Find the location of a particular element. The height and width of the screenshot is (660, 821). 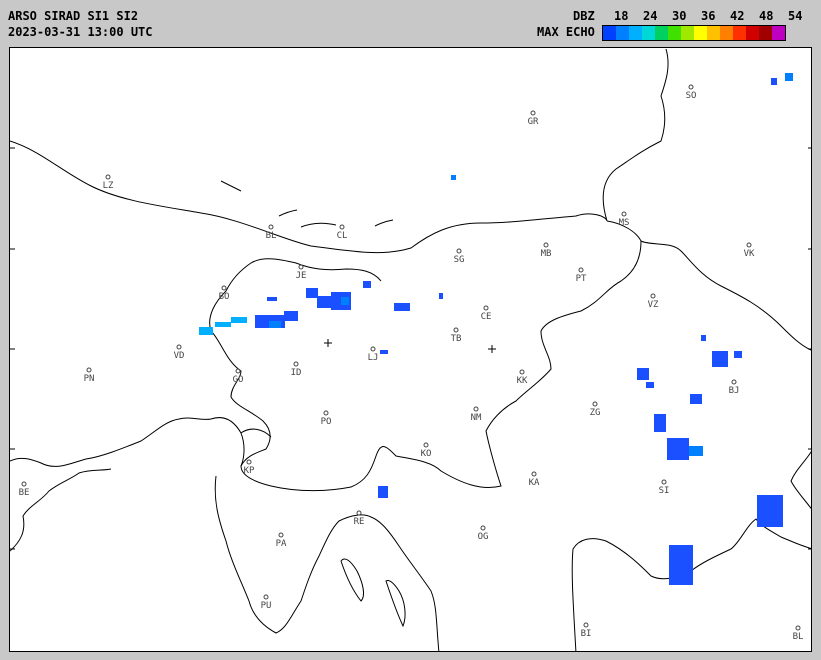

city-marker: CE is located at coordinates (486, 313).